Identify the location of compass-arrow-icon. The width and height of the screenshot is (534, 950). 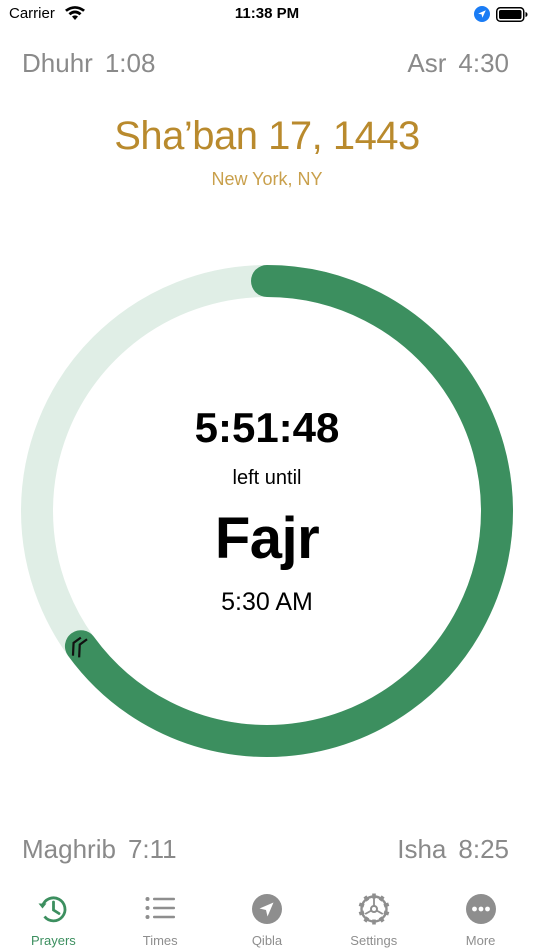
(266, 909).